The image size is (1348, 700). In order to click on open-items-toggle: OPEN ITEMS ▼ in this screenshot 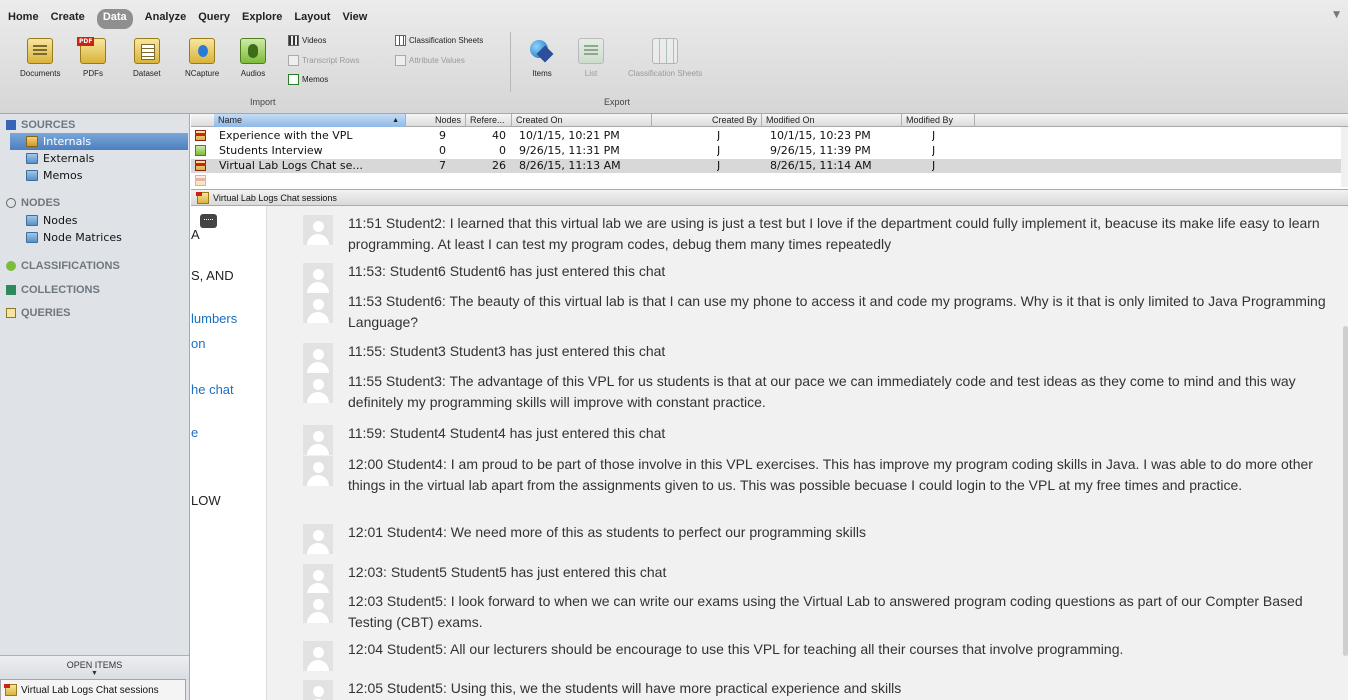, I will do `click(94, 667)`.